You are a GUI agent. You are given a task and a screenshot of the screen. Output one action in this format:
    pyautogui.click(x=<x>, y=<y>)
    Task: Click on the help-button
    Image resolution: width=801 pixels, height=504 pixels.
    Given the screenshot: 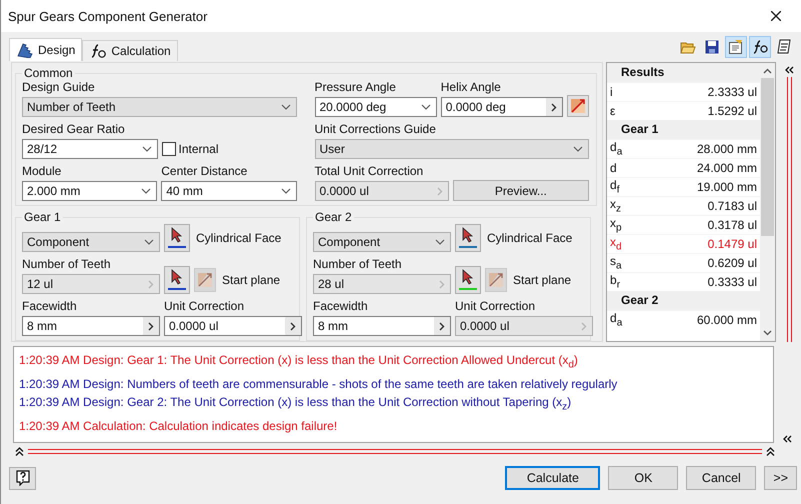 What is the action you would take?
    pyautogui.click(x=22, y=478)
    